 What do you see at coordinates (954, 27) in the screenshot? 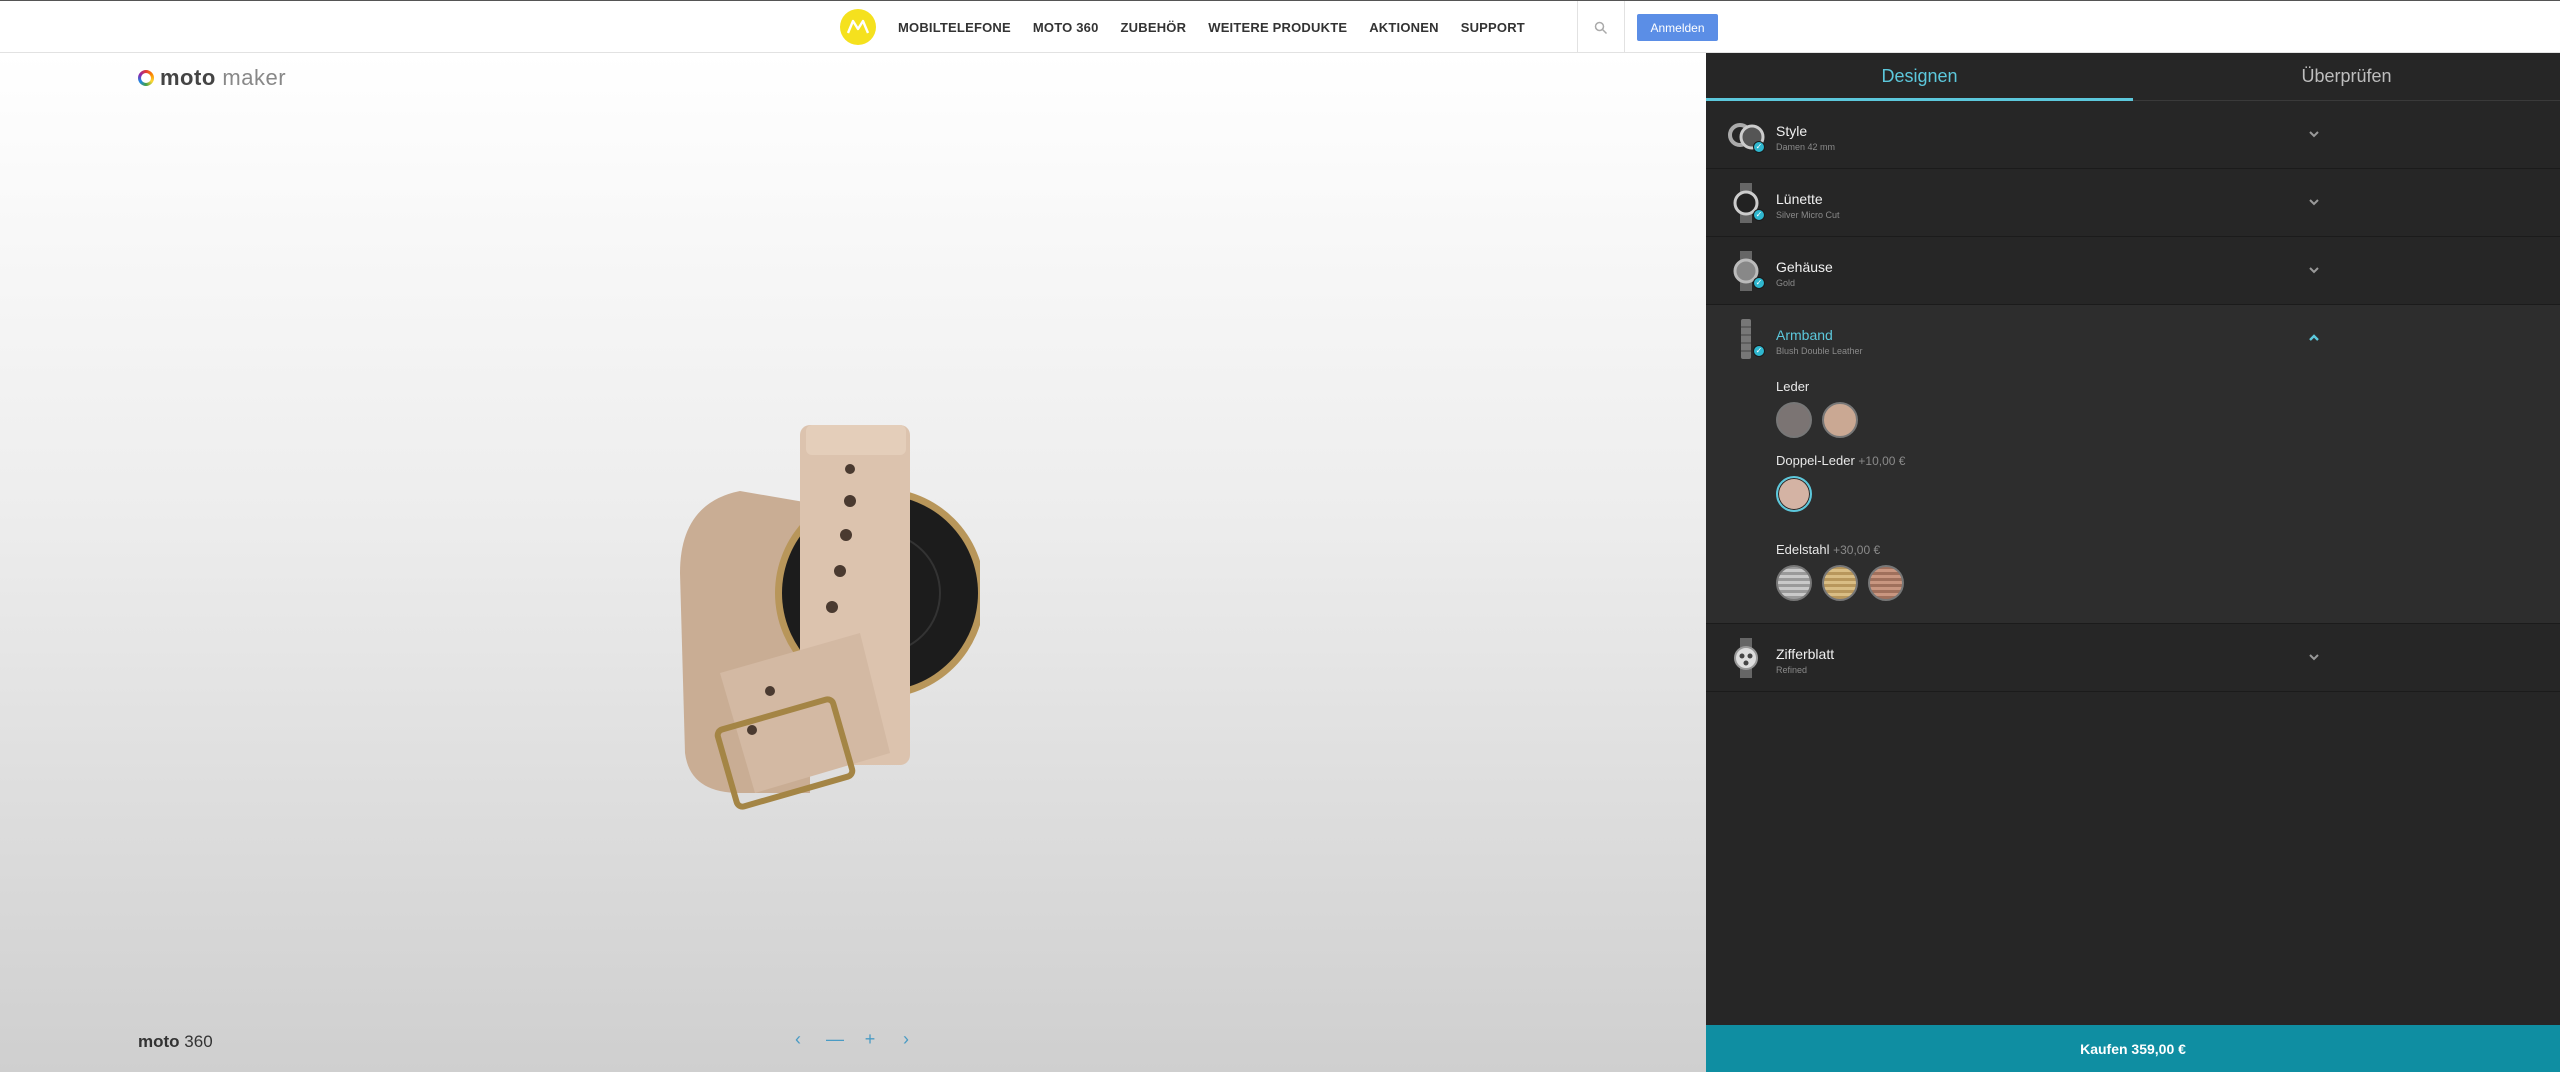
I see `nav-item-mobiltelefone: MOBILTELEFONE` at bounding box center [954, 27].